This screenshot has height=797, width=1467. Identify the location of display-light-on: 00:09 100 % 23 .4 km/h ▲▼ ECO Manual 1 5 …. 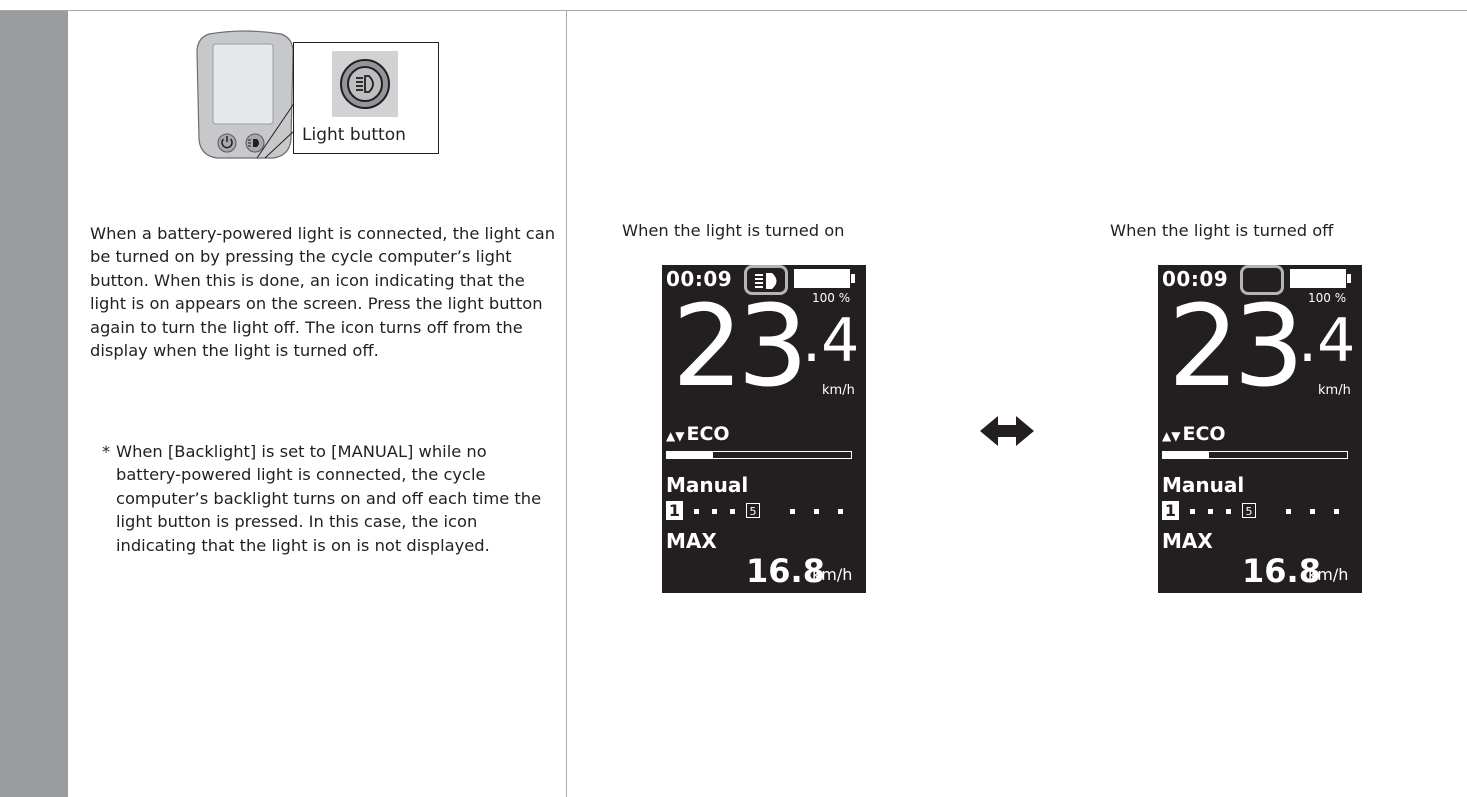
(764, 429).